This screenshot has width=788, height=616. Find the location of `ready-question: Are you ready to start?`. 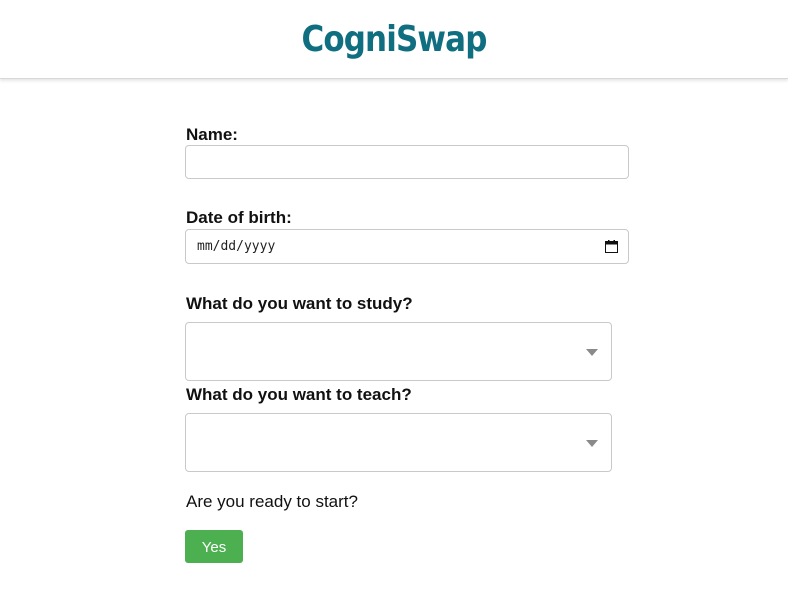

ready-question: Are you ready to start? is located at coordinates (272, 501).